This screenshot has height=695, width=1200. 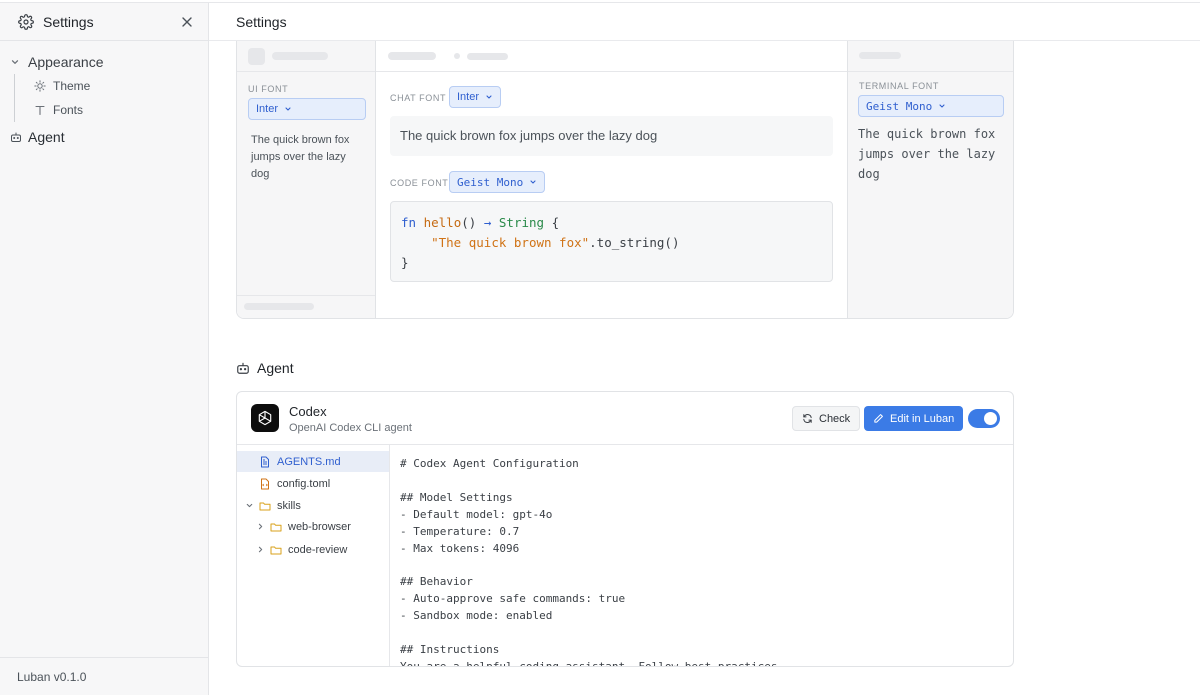 What do you see at coordinates (289, 505) in the screenshot?
I see `tree-item-label: skills` at bounding box center [289, 505].